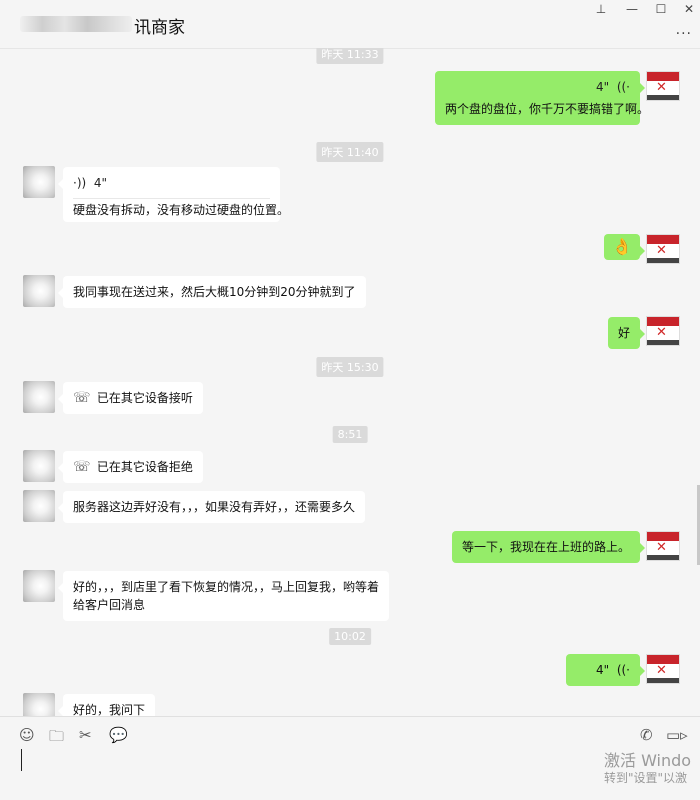  I want to click on call-status-message: ☏ 已在其它设备接听, so click(130, 398).